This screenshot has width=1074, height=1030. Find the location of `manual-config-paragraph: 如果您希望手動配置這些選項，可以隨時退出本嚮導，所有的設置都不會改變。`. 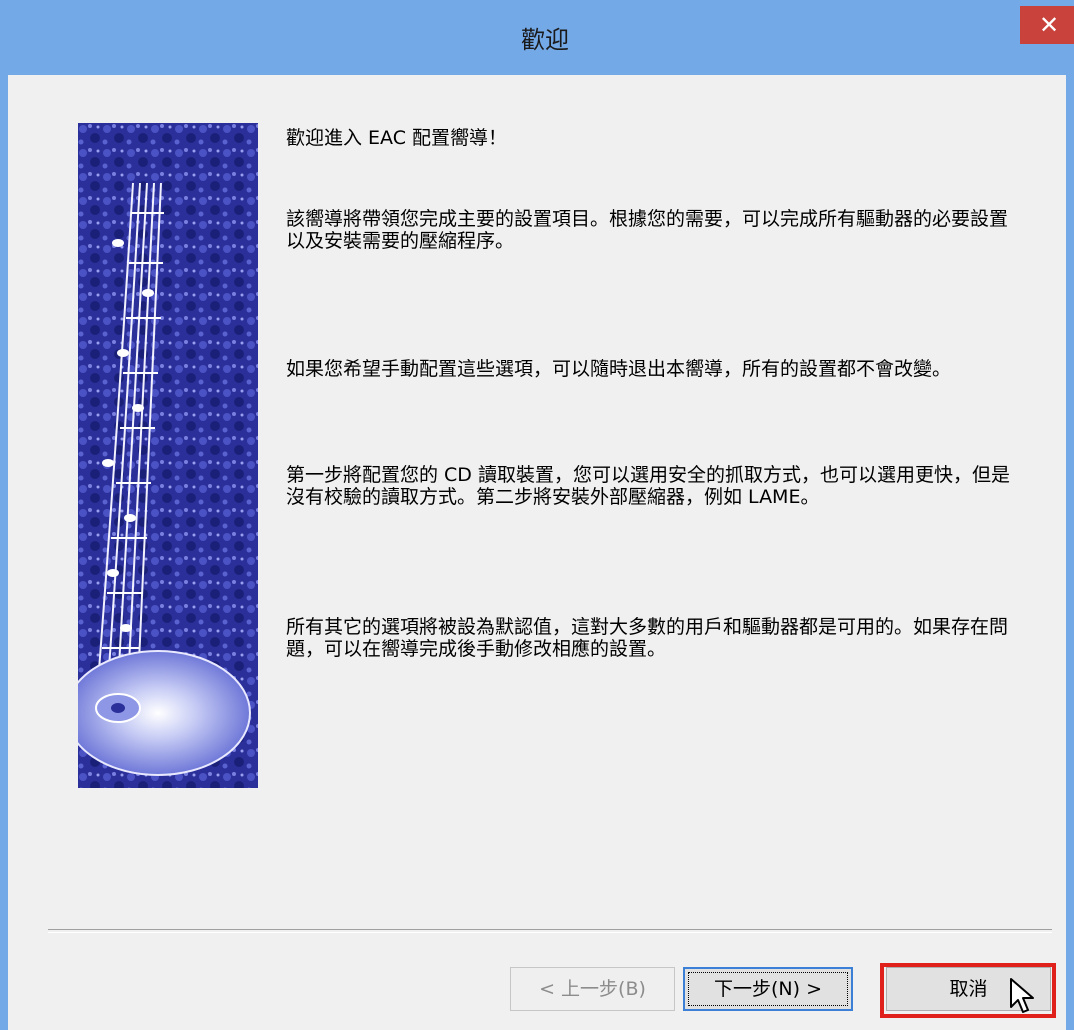

manual-config-paragraph: 如果您希望手動配置這些選項，可以隨時退出本嚮導，所有的設置都不會改變。 is located at coordinates (619, 369).